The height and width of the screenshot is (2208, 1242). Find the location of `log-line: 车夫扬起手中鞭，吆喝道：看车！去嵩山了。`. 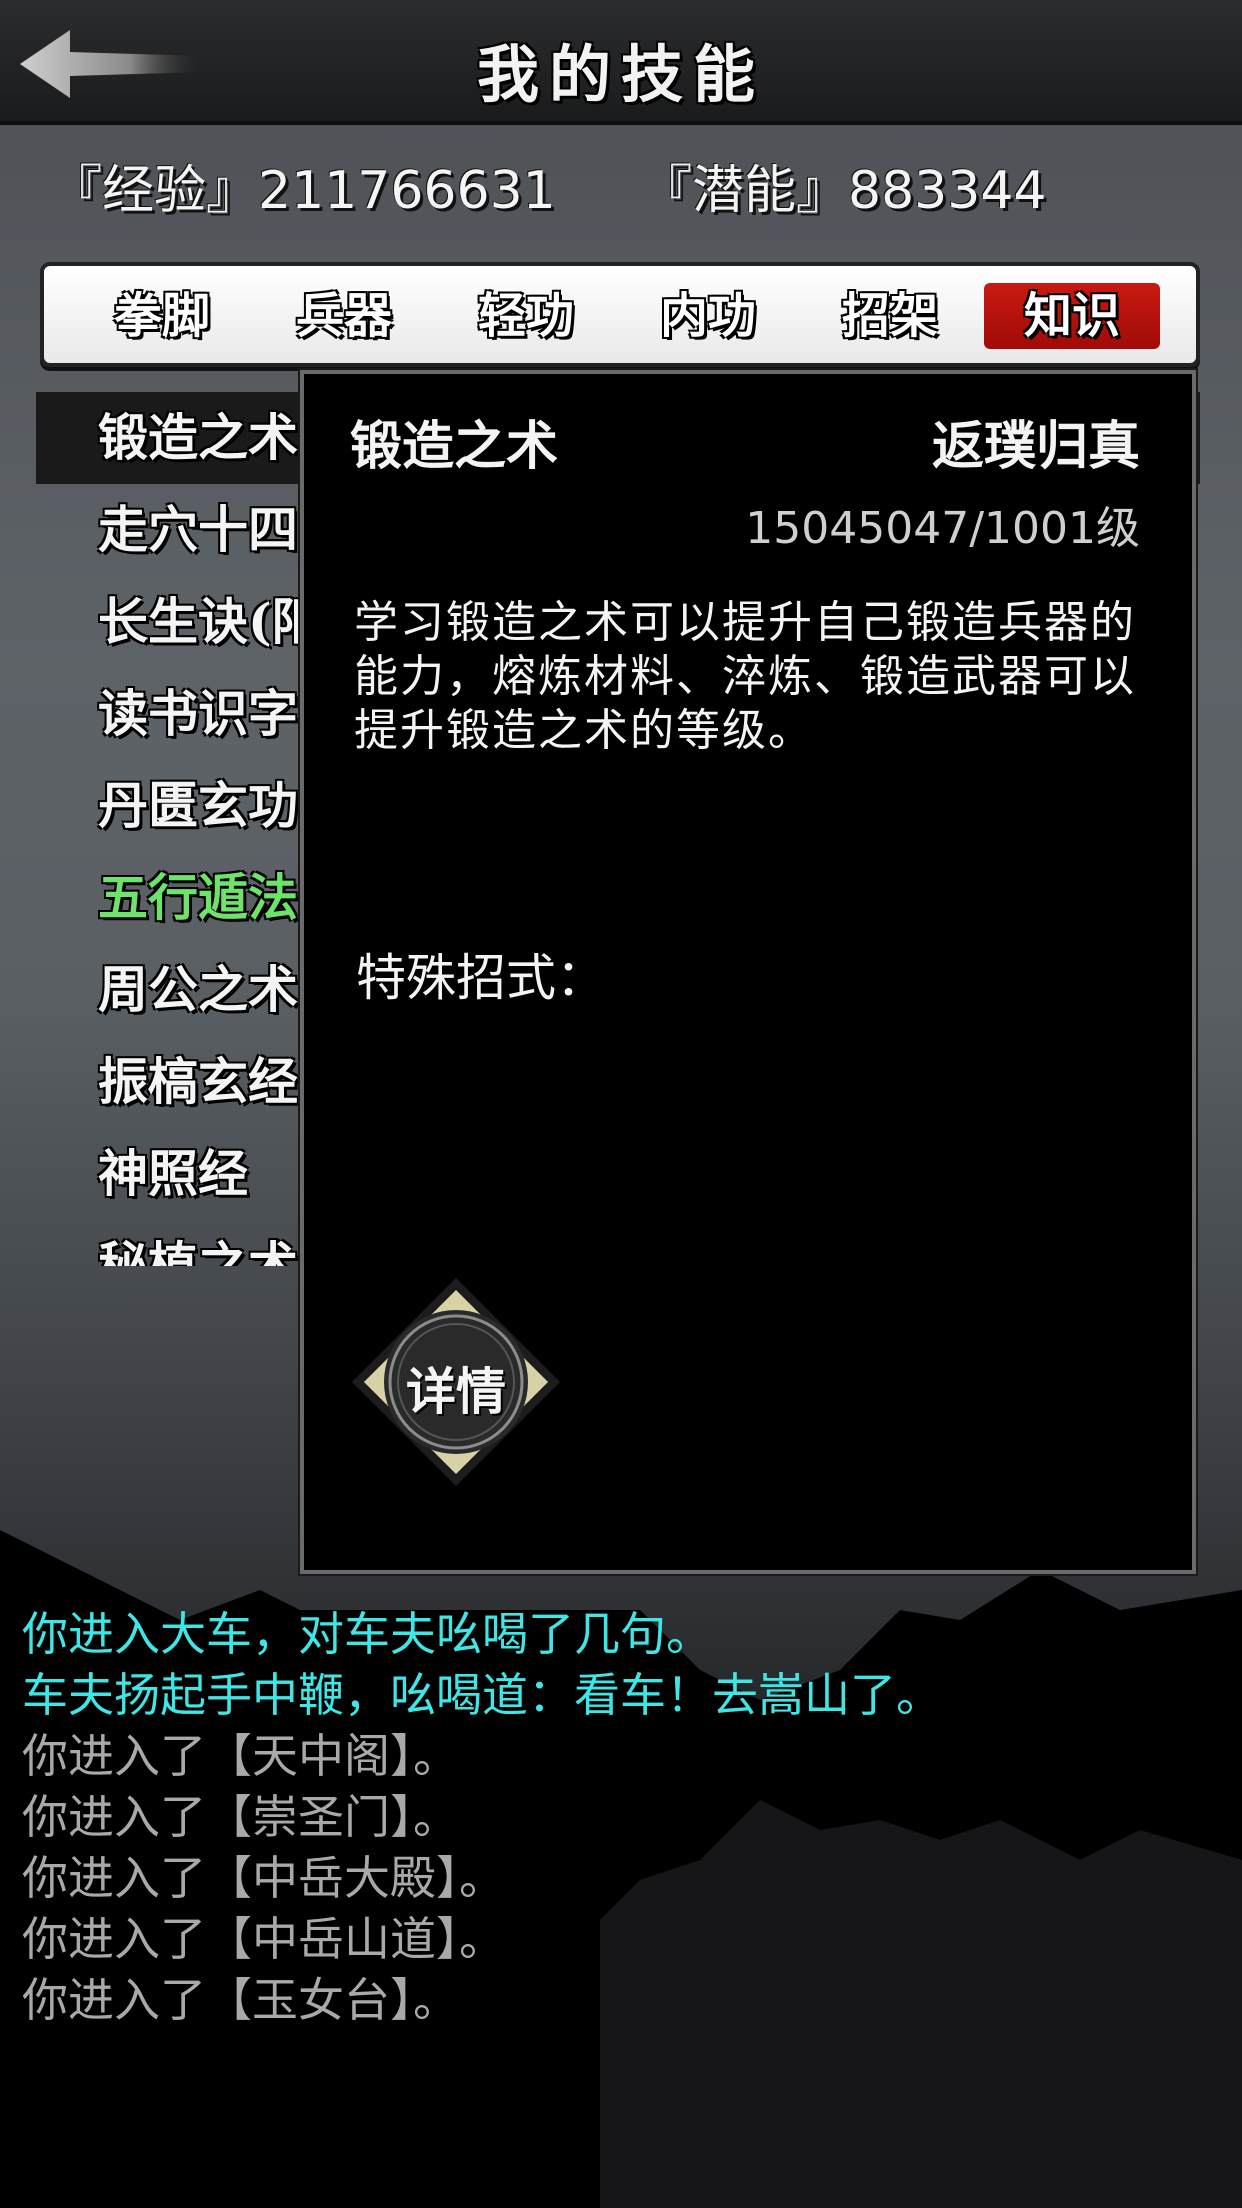

log-line: 车夫扬起手中鞭，吆喝道：看车！去嵩山了。 is located at coordinates (482, 1695).